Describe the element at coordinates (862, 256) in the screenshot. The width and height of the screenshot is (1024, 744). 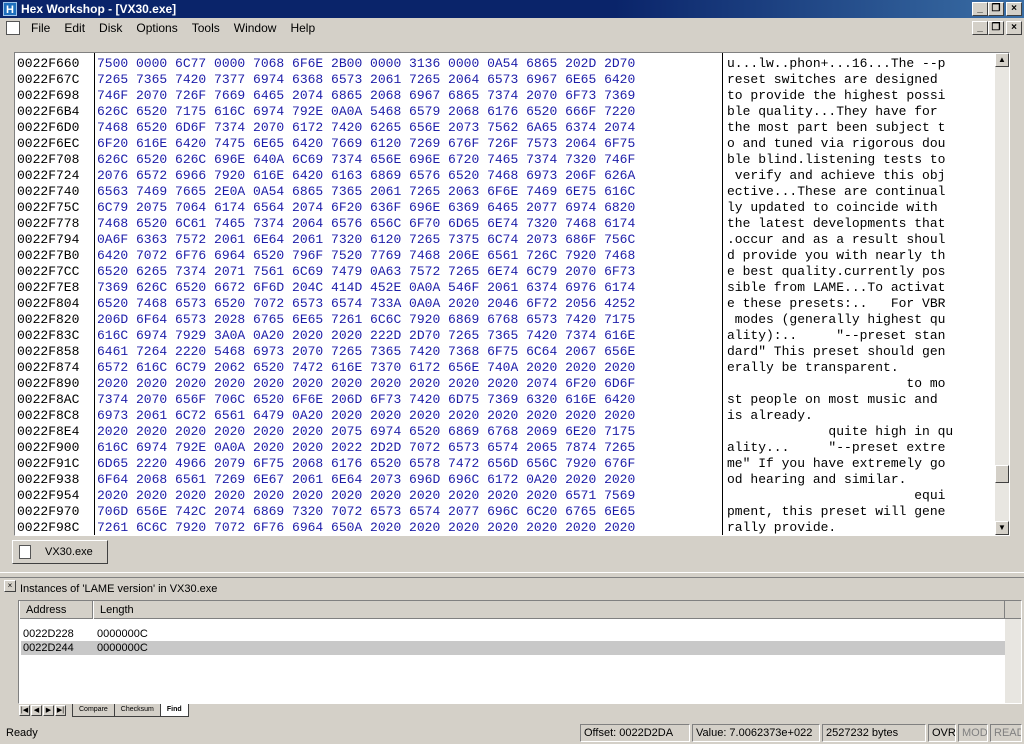
I see `hex-row-ascii: d provide you with nearly th` at that location.